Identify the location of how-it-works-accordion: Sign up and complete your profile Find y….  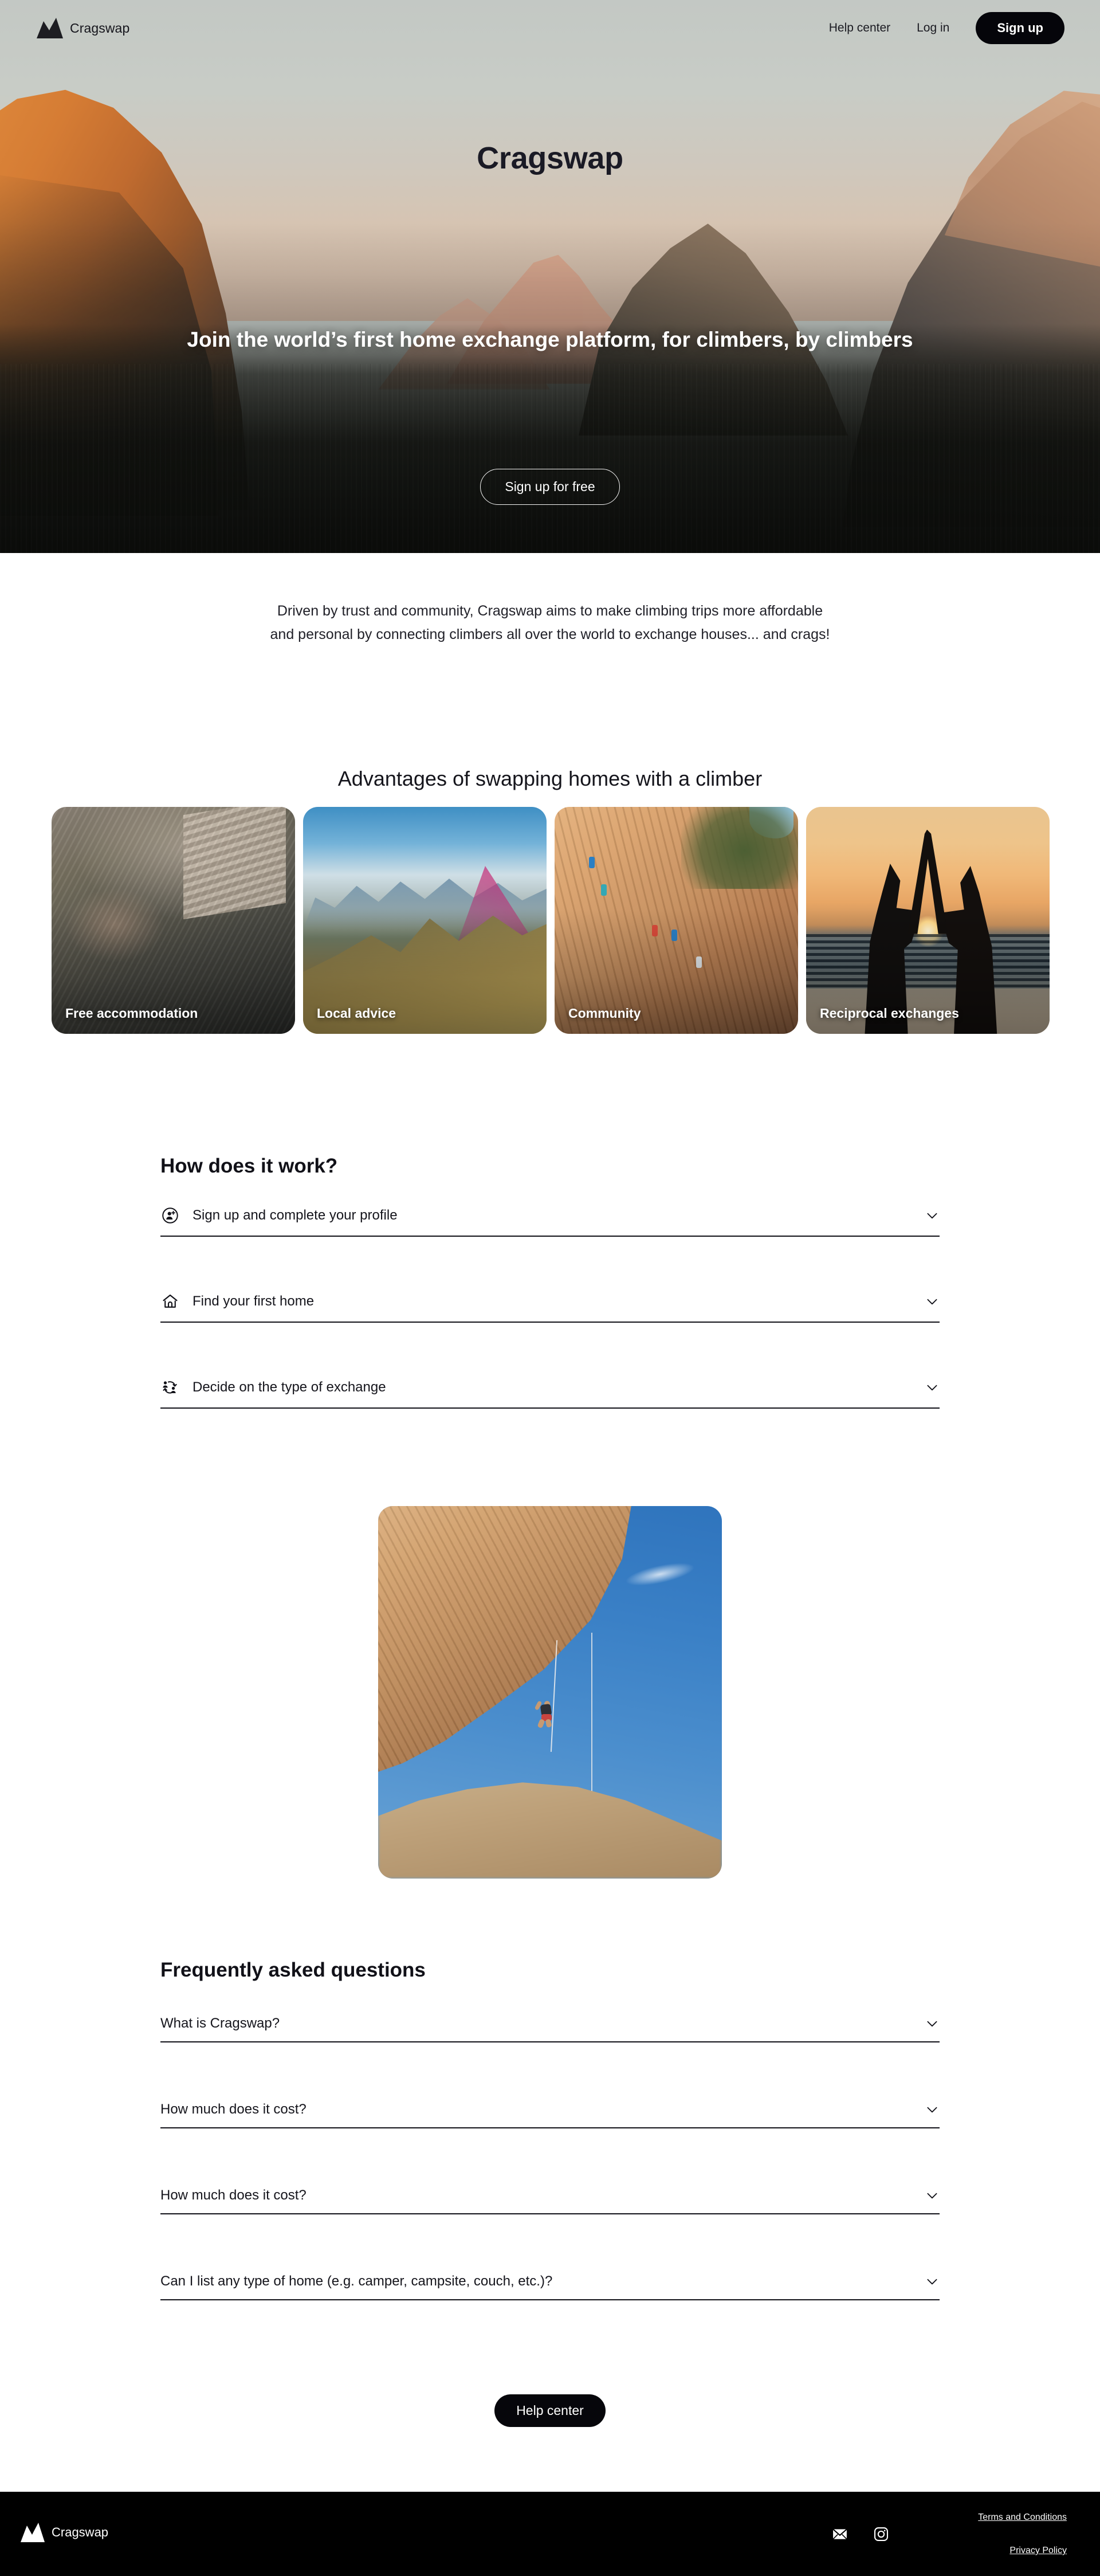
(550, 1332).